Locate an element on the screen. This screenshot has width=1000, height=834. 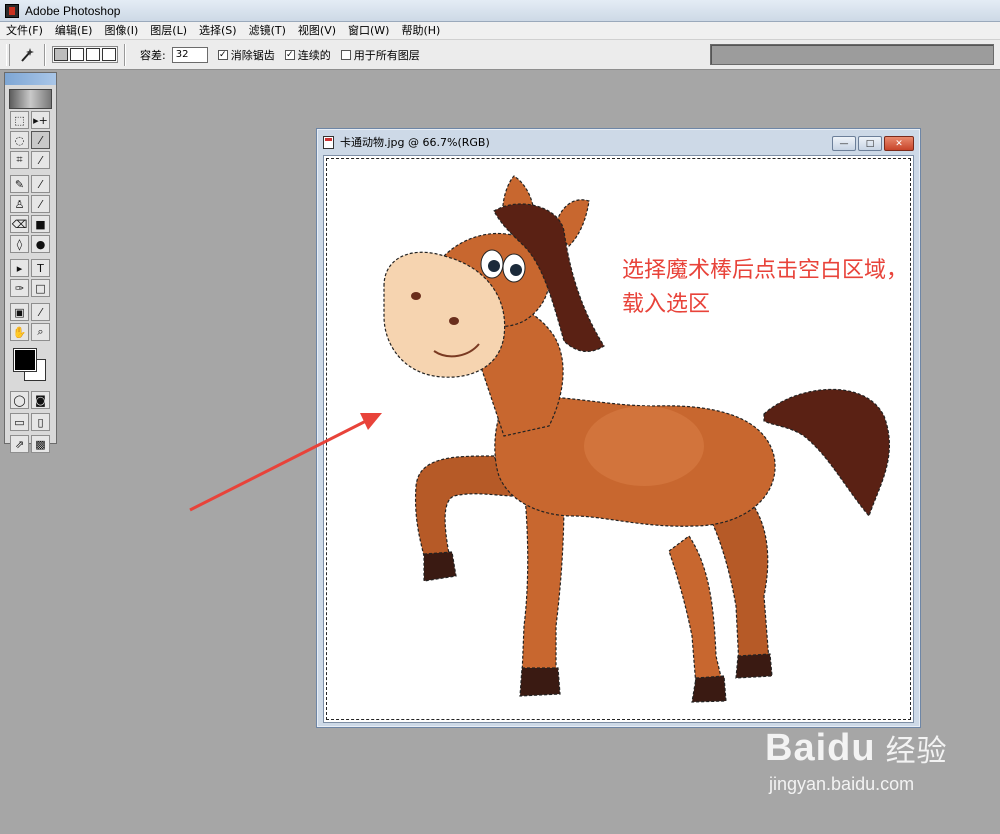
title-bar: Adobe Photoshop is located at coordinates (500, 11).